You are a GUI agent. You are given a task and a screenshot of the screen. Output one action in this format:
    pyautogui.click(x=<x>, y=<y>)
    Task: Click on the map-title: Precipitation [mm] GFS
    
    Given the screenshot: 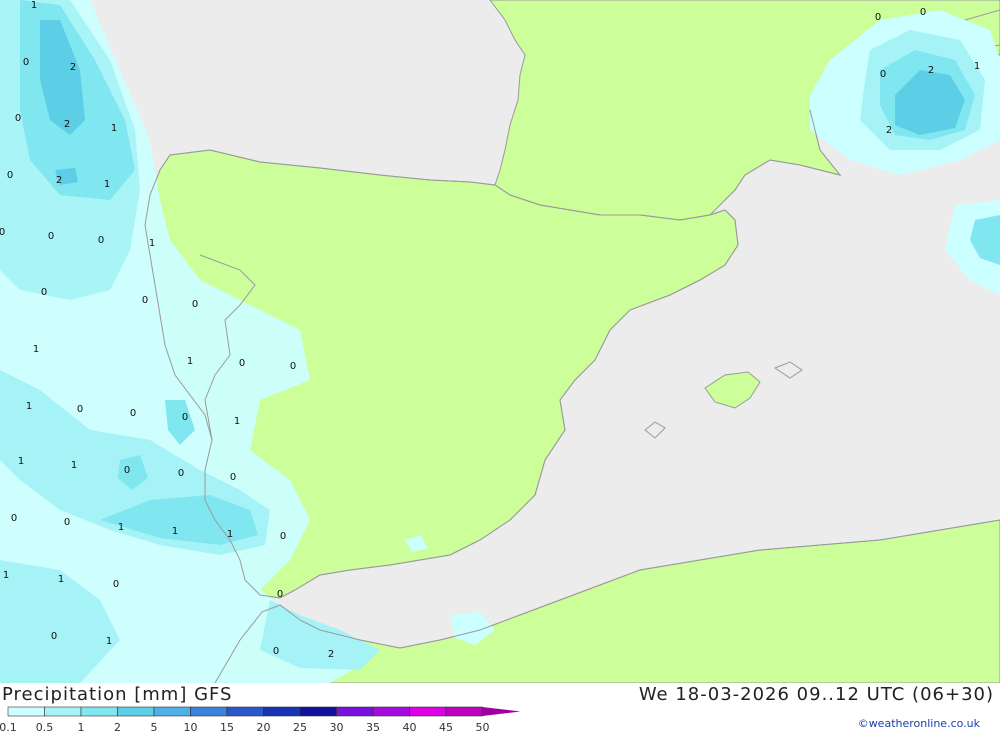 What is the action you would take?
    pyautogui.click(x=117, y=694)
    